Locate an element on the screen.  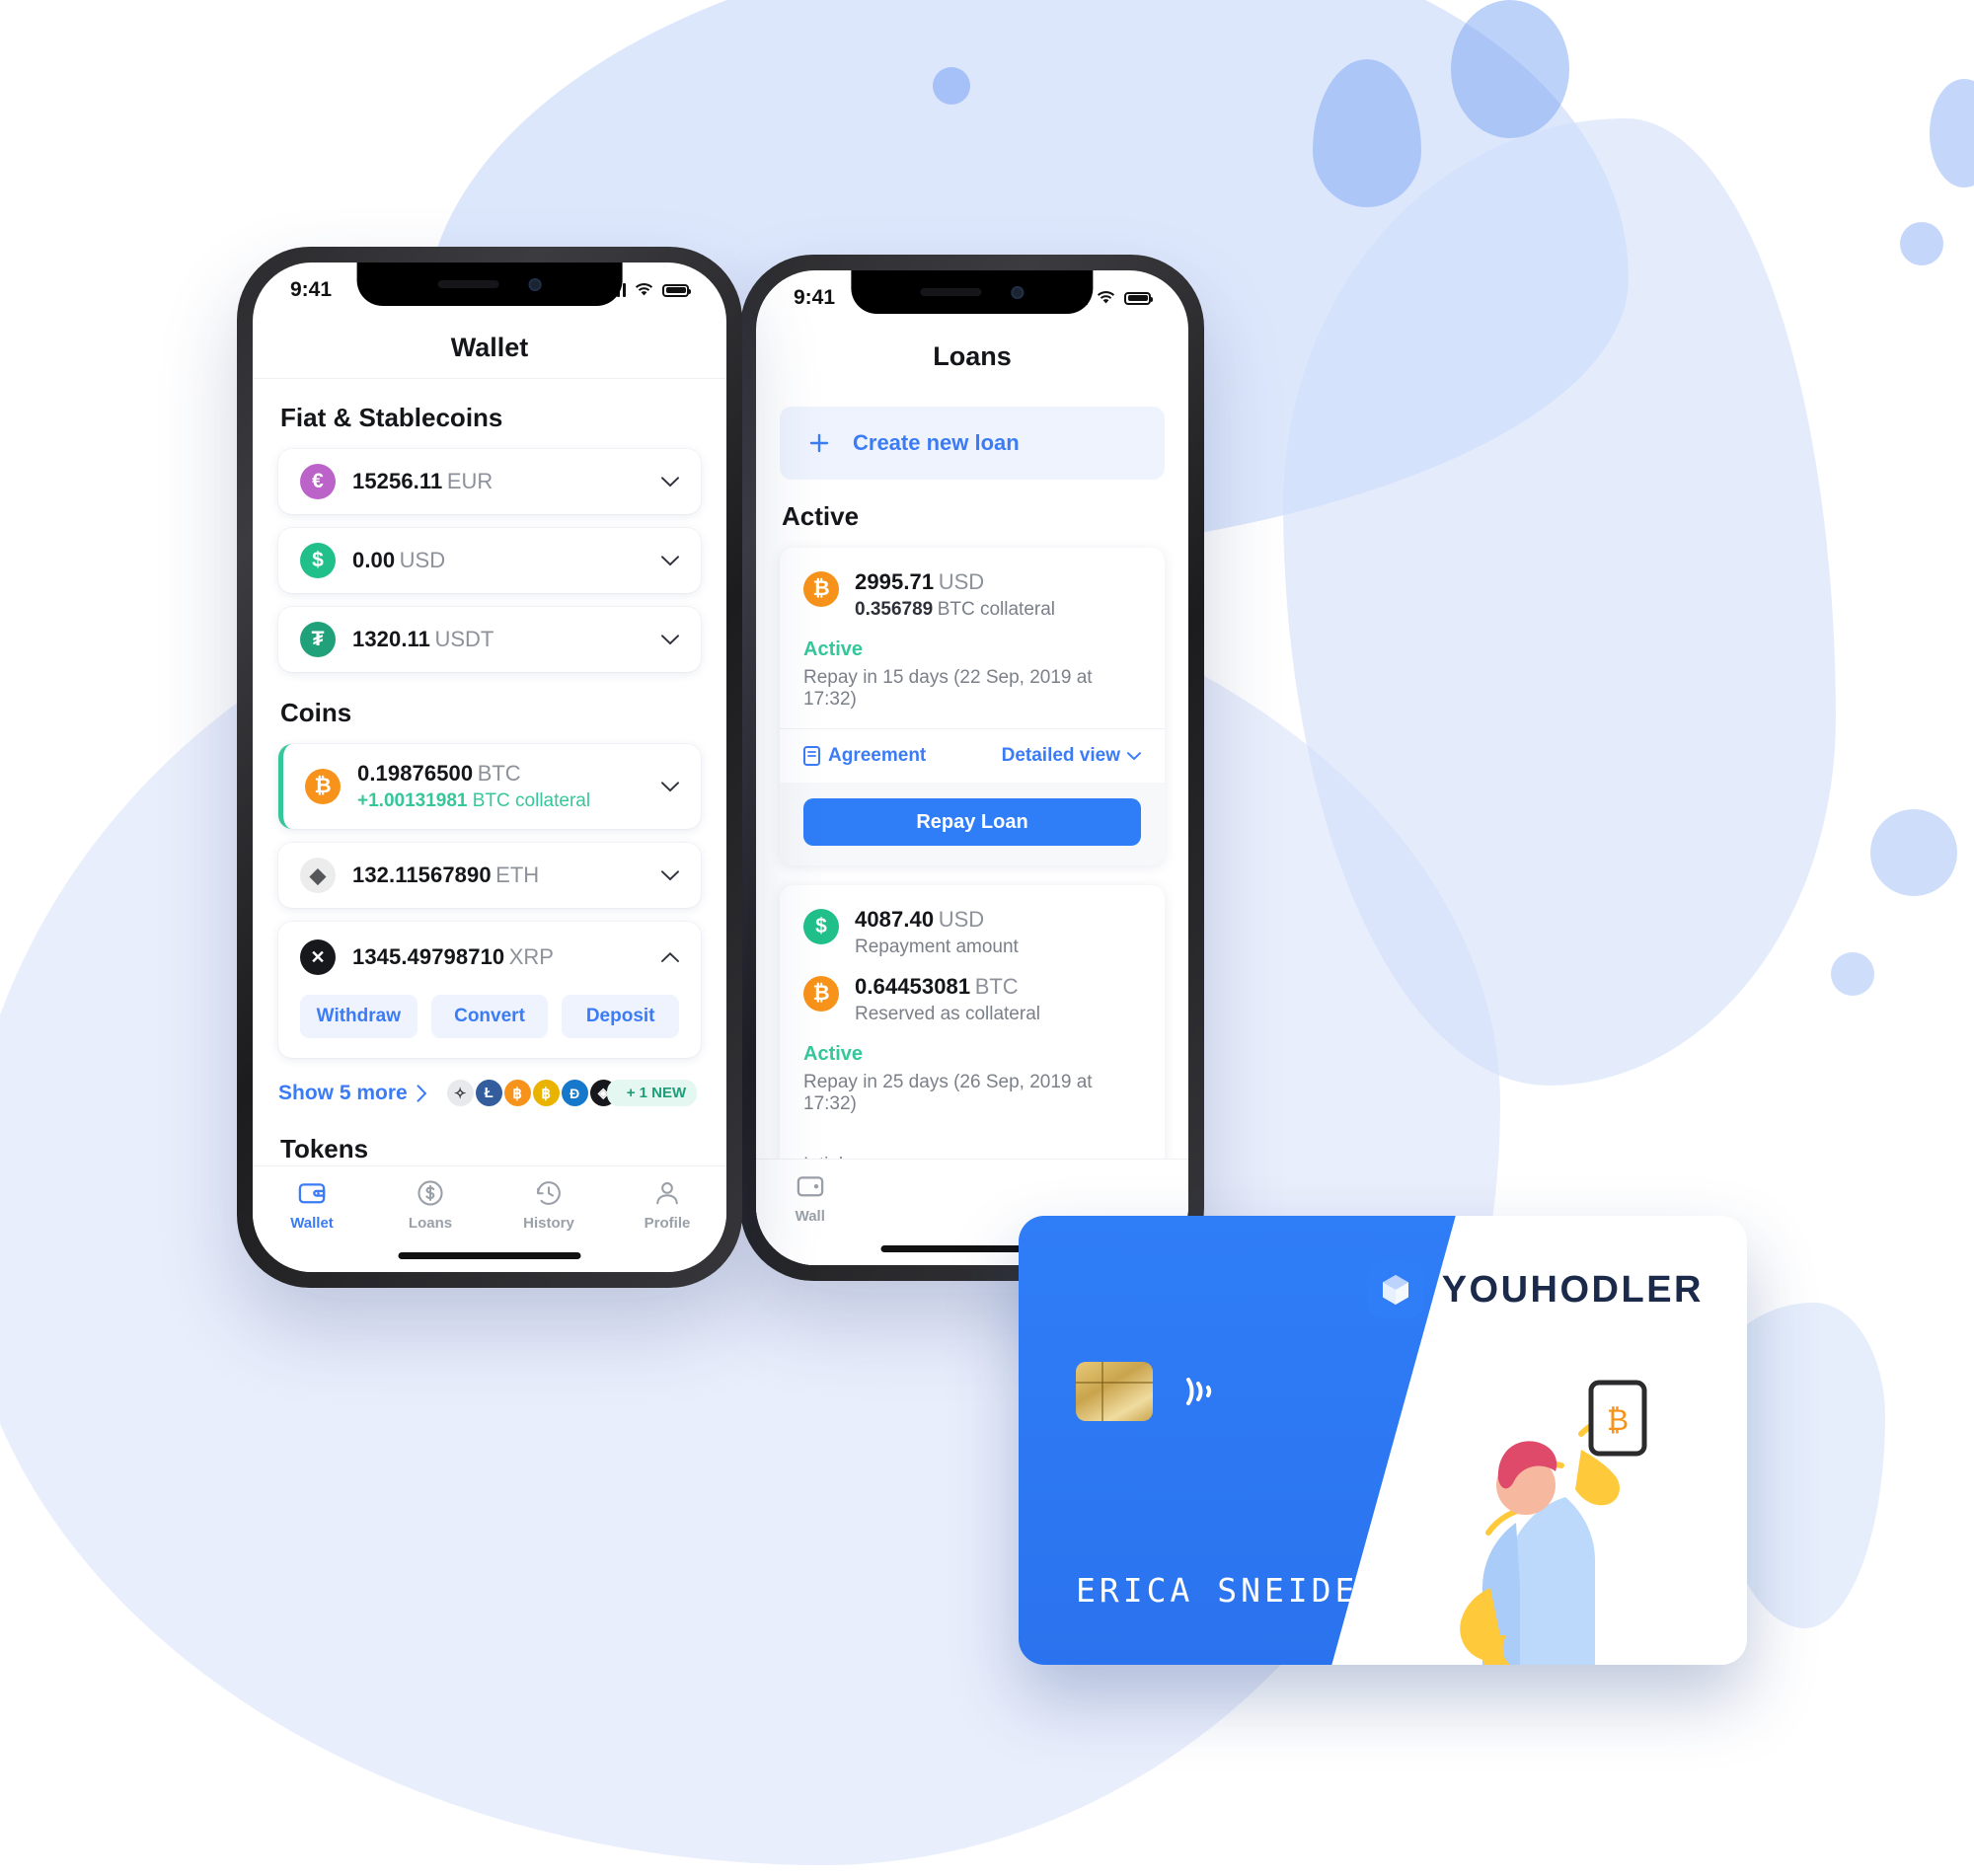
wallet-amount: 1345.49798710 is located at coordinates (429, 956).